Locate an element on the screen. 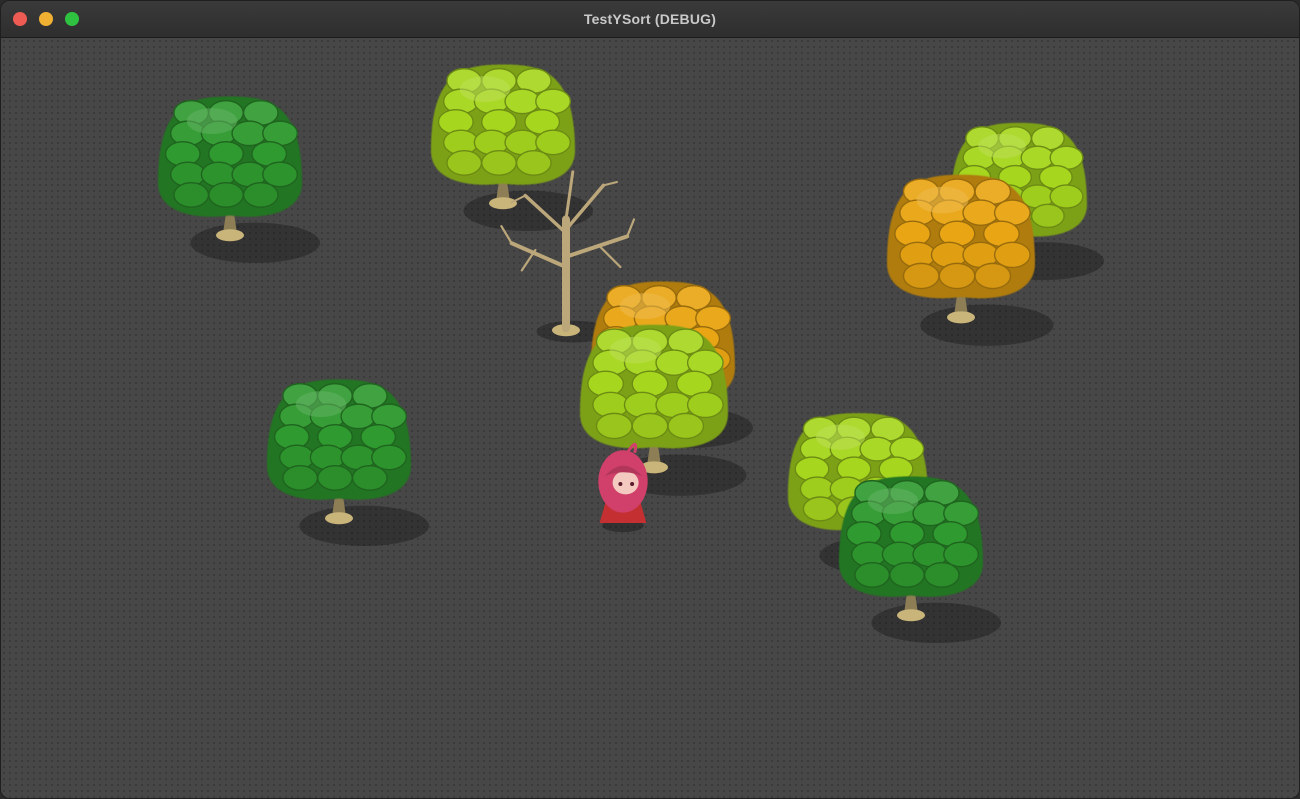 The height and width of the screenshot is (799, 1300). window-titlebar: TestYSort (DEBUG) is located at coordinates (650, 19).